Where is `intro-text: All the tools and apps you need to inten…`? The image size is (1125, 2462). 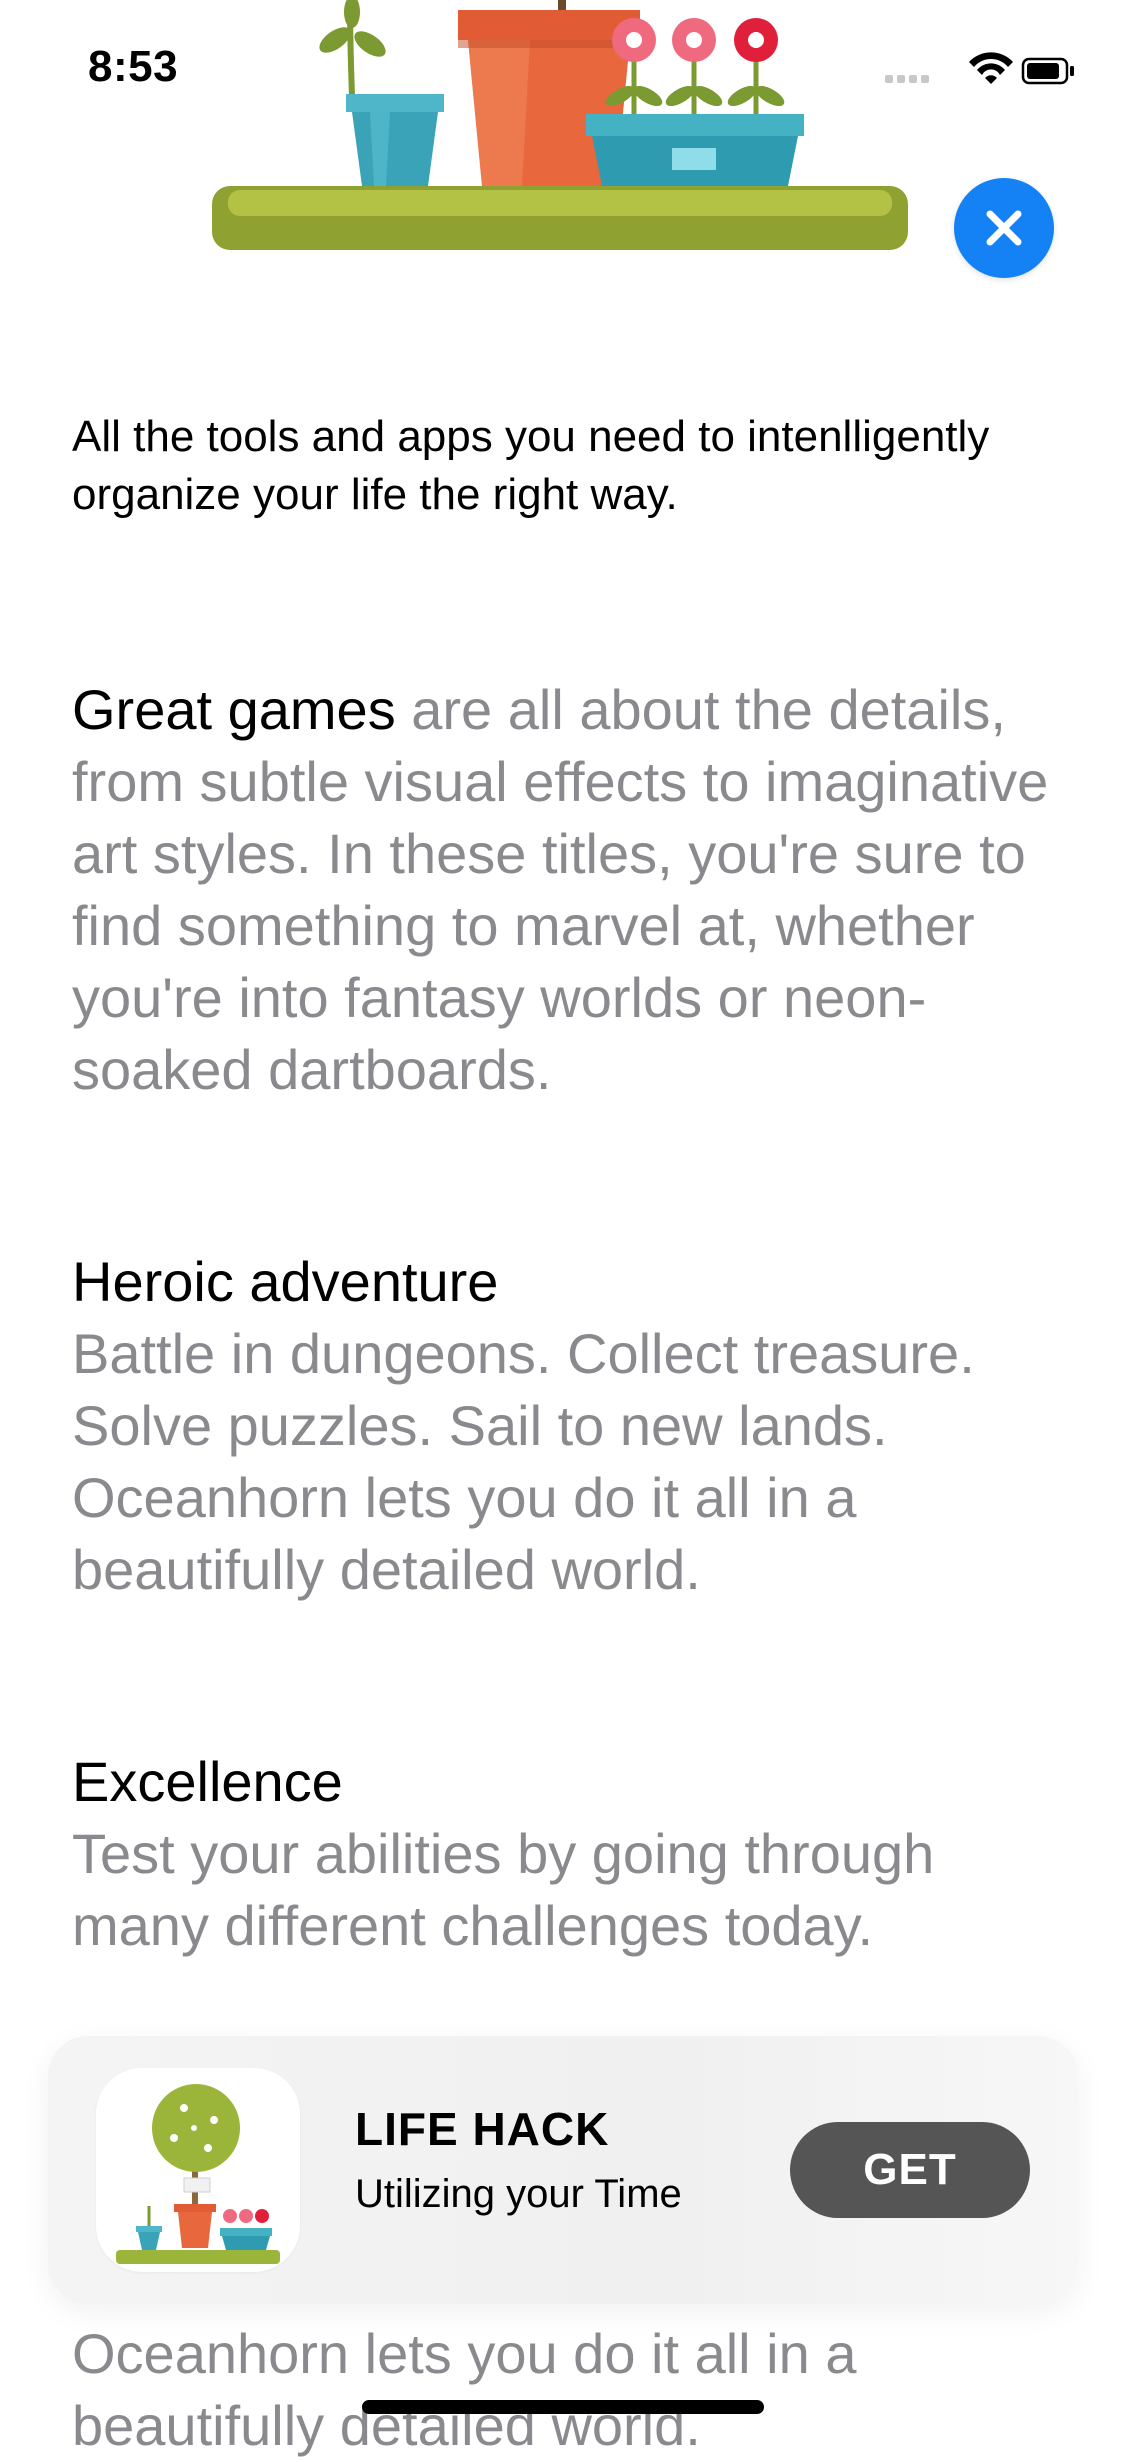 intro-text: All the tools and apps you need to inten… is located at coordinates (531, 465).